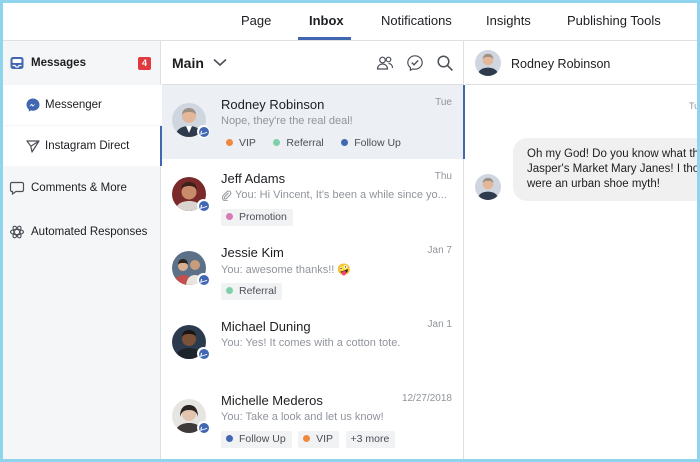  I want to click on timestamp: Jan 7, so click(439, 250).